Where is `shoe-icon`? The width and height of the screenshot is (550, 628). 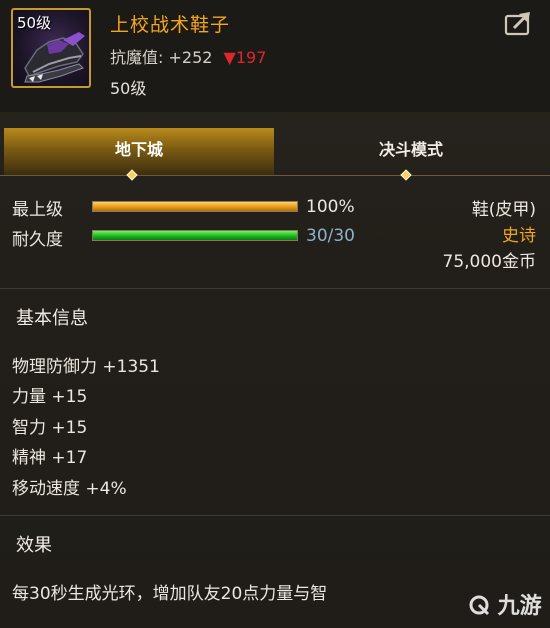
shoe-icon is located at coordinates (54, 57).